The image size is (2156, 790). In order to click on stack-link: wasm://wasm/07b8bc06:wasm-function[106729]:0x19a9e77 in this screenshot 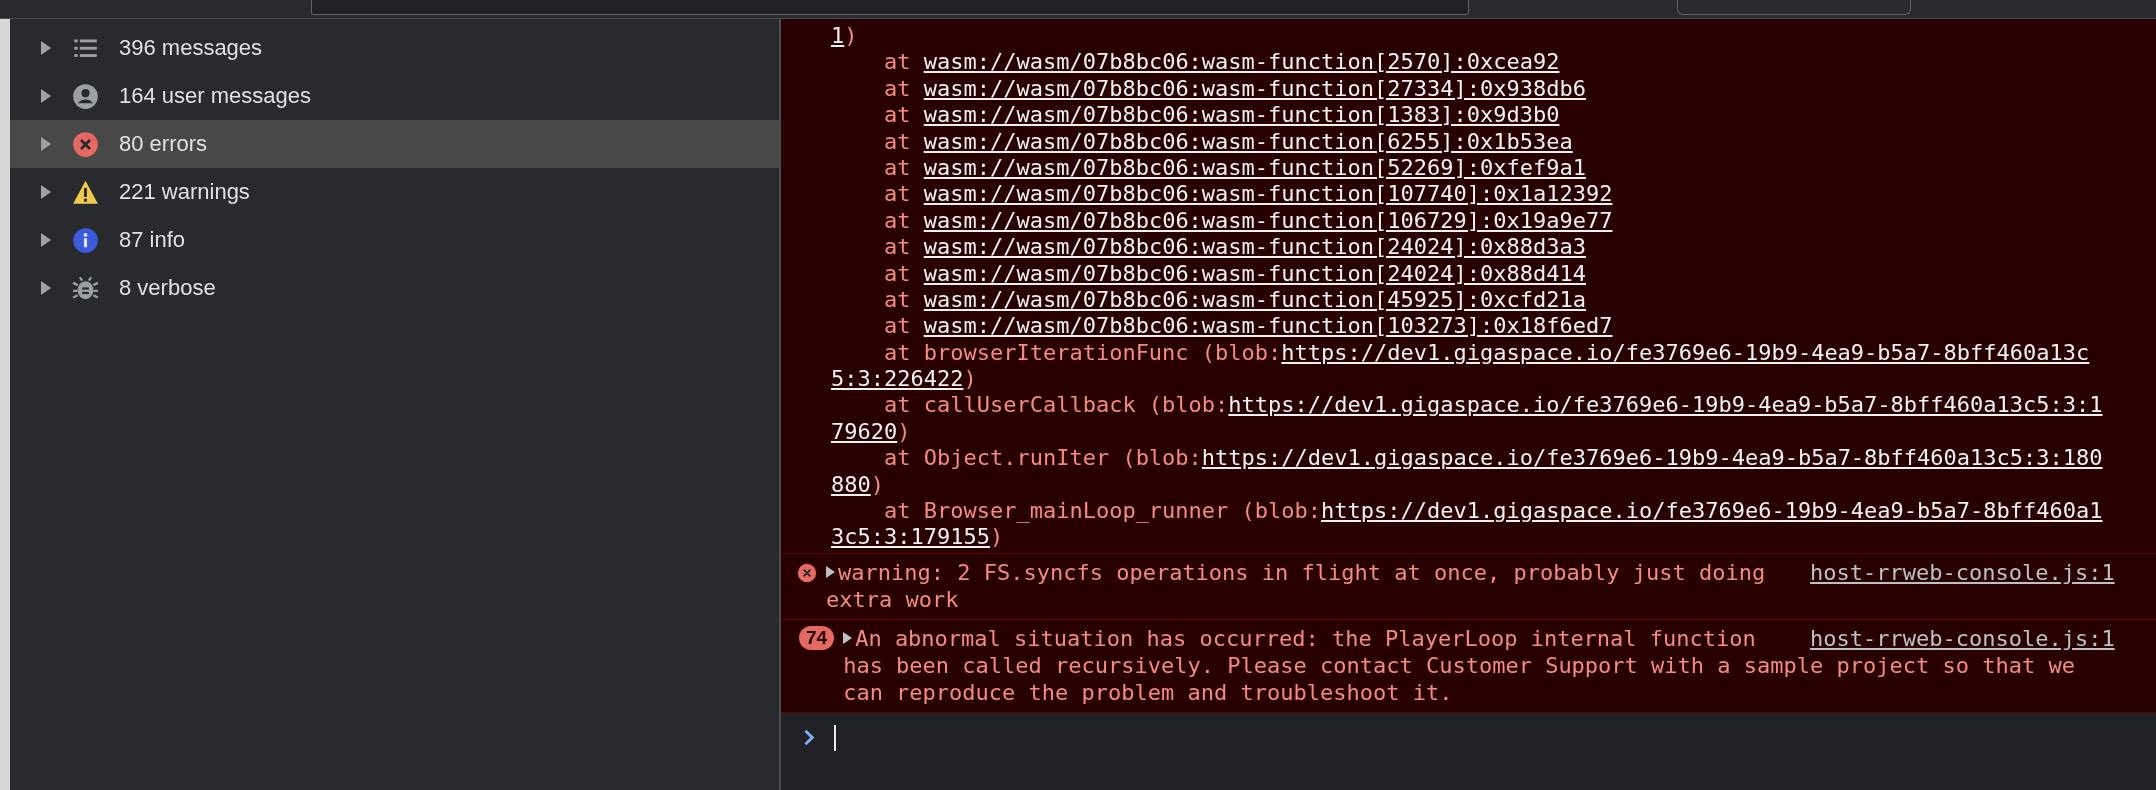, I will do `click(1268, 220)`.